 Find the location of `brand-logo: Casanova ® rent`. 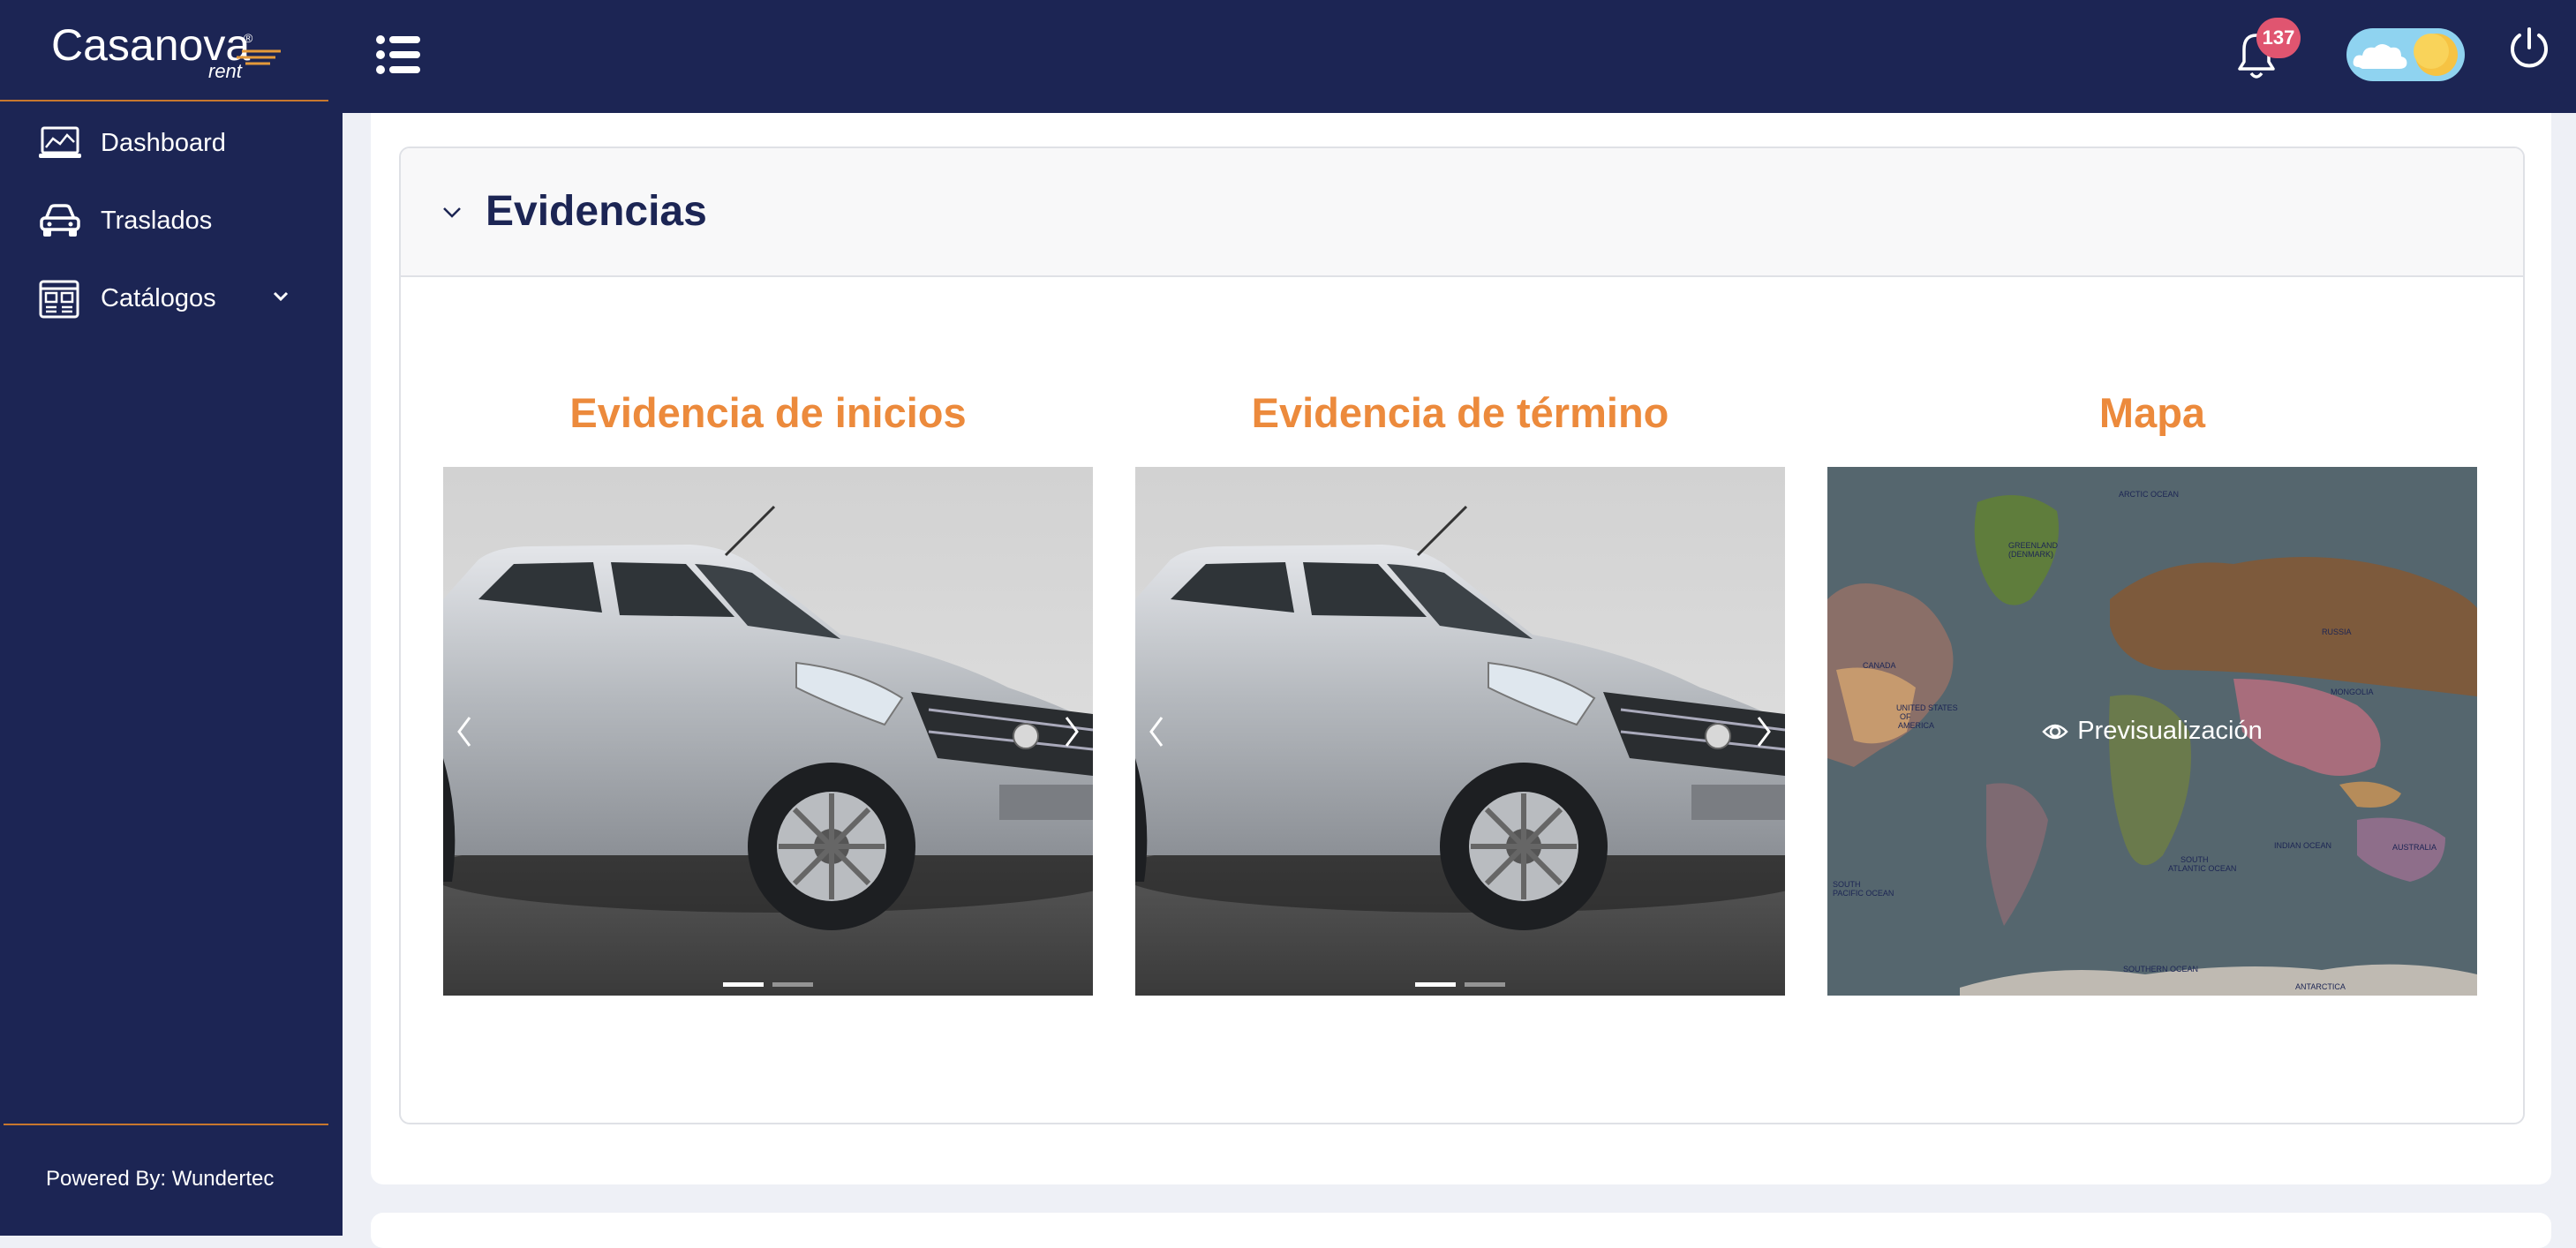

brand-logo: Casanova ® rent is located at coordinates (164, 51).